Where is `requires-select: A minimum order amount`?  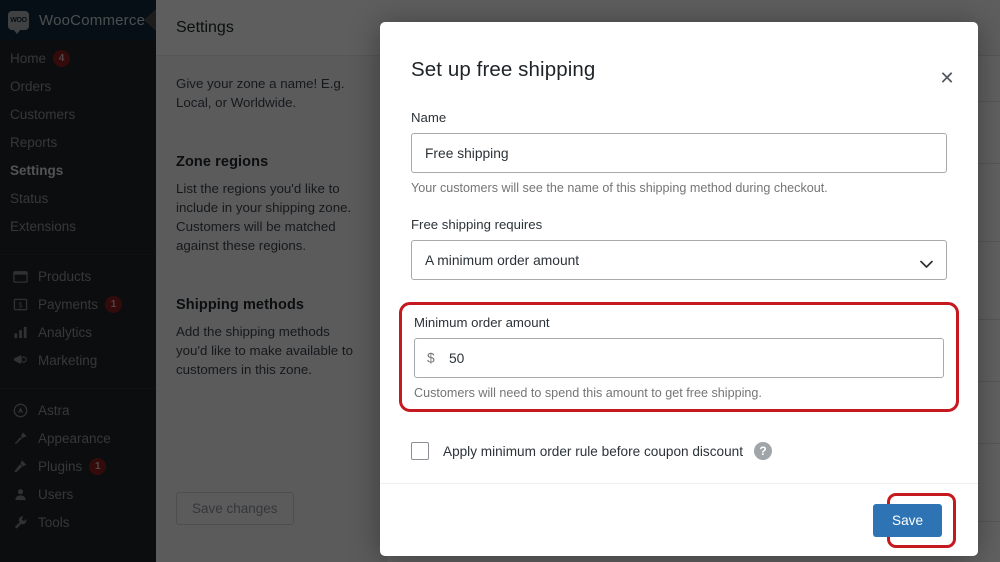
requires-select: A minimum order amount is located at coordinates (679, 260).